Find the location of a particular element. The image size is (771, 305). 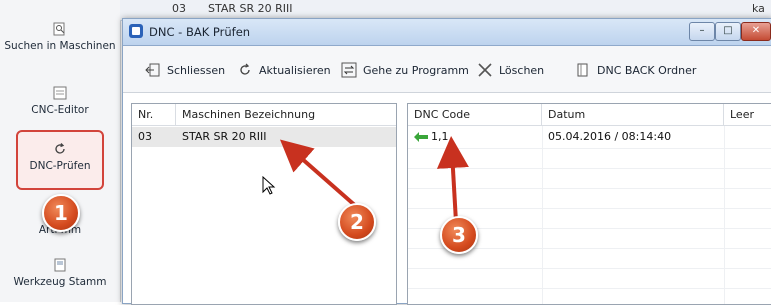

callout-marker-3: 3 is located at coordinates (459, 235).